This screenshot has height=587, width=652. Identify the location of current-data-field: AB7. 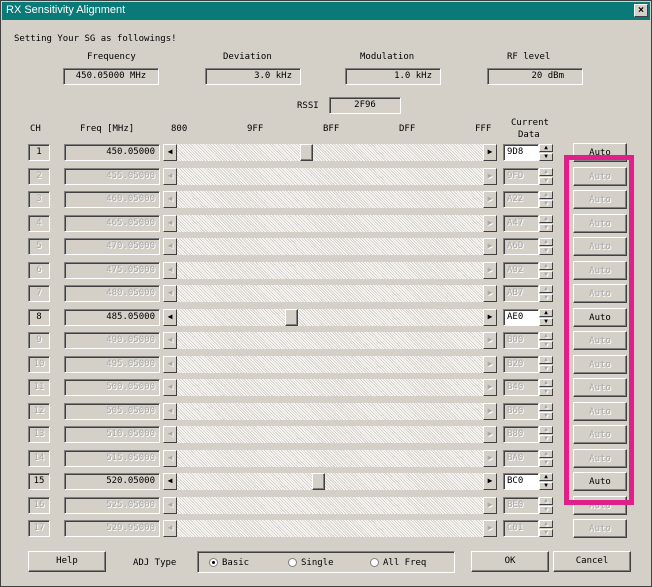
(521, 293).